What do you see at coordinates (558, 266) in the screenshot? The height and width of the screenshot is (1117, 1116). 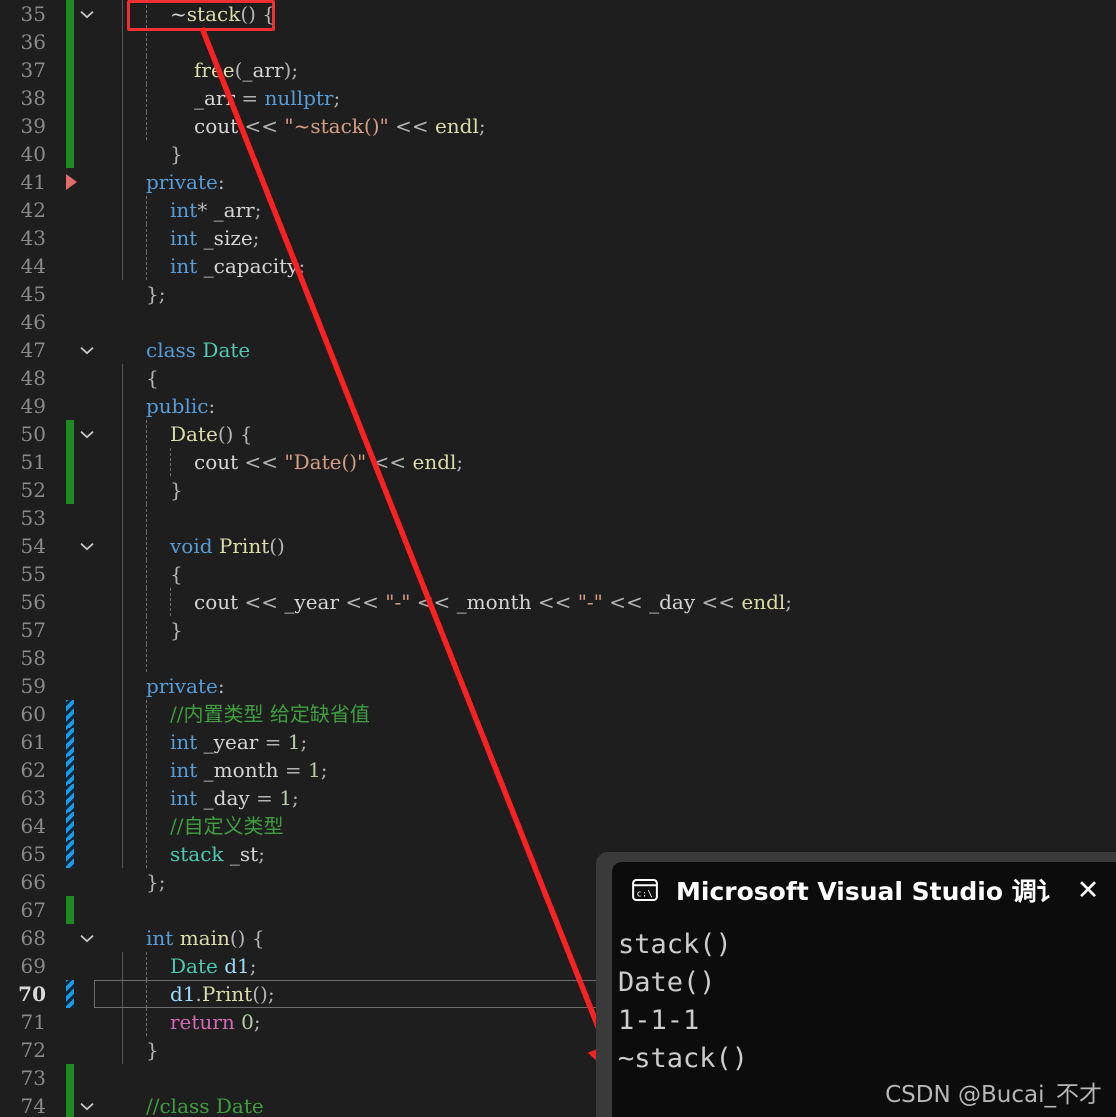 I see `code-line: 44 int _capacity;` at bounding box center [558, 266].